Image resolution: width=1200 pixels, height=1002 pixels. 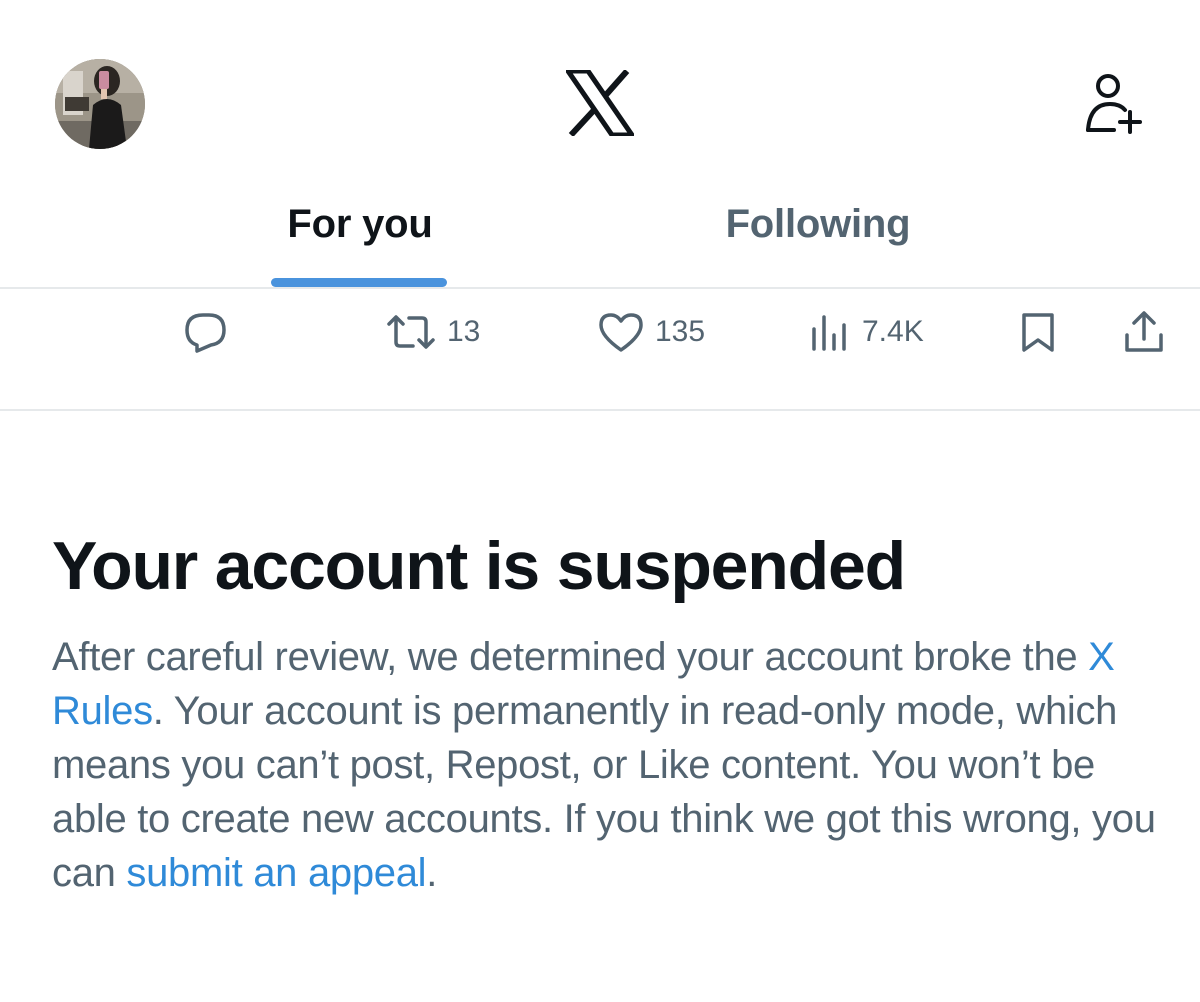 What do you see at coordinates (432, 873) in the screenshot?
I see `message-text: .` at bounding box center [432, 873].